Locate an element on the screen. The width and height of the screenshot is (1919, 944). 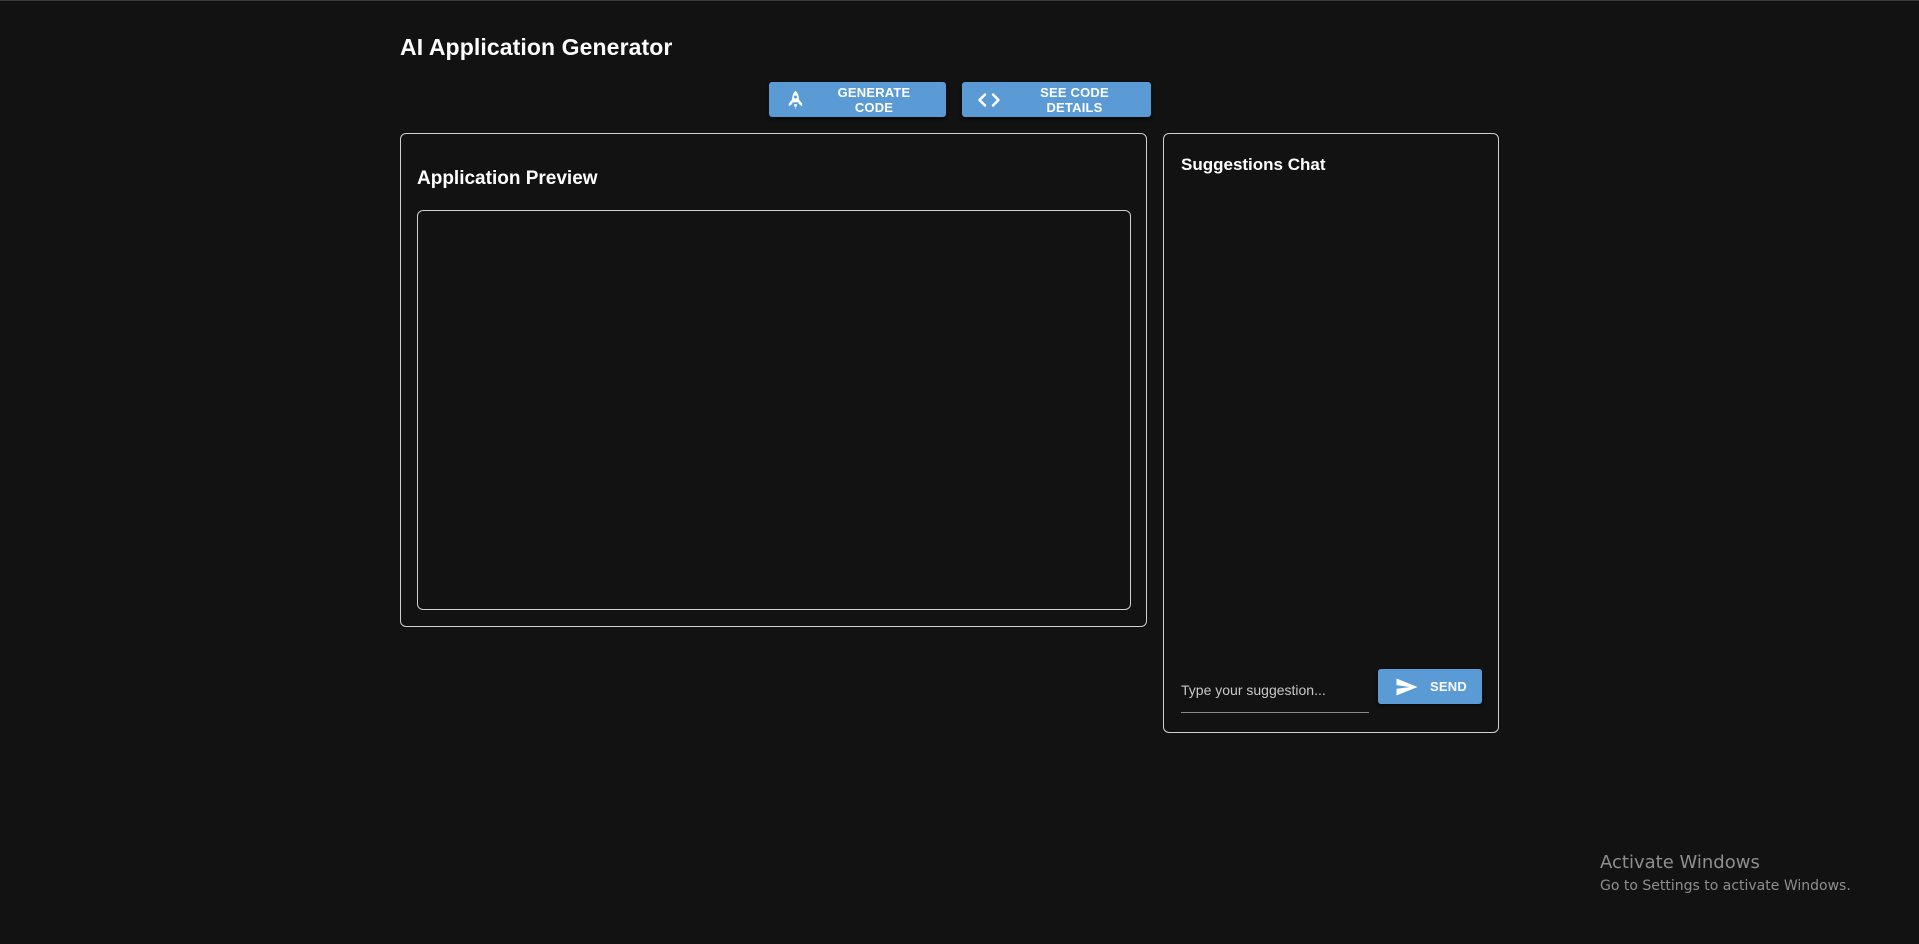
code-icon is located at coordinates (989, 99).